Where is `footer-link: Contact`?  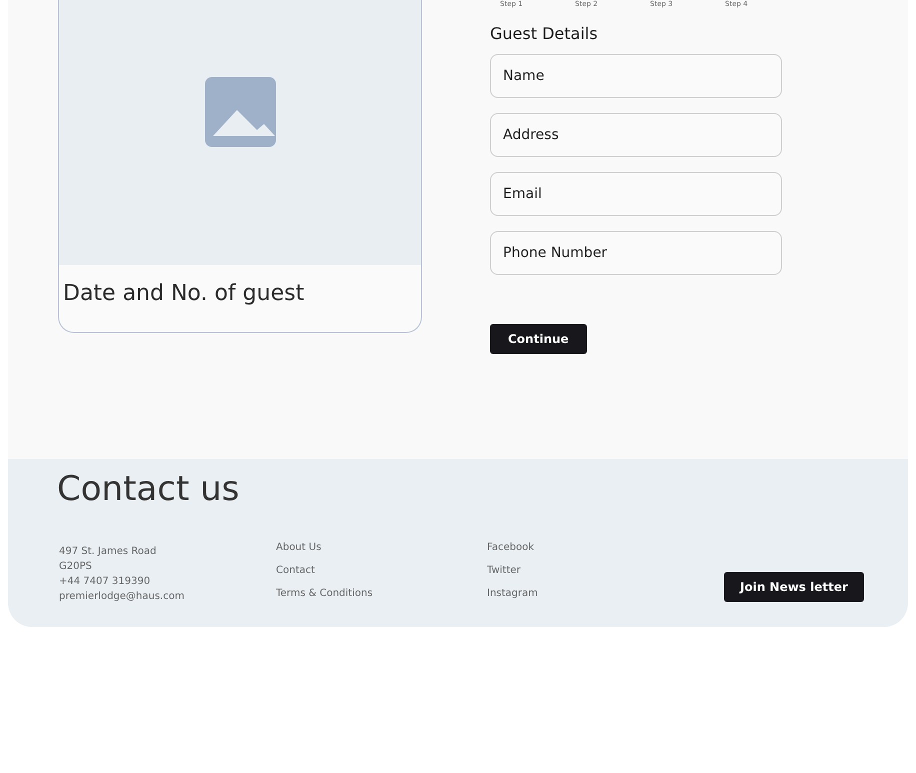
footer-link: Contact is located at coordinates (381, 570).